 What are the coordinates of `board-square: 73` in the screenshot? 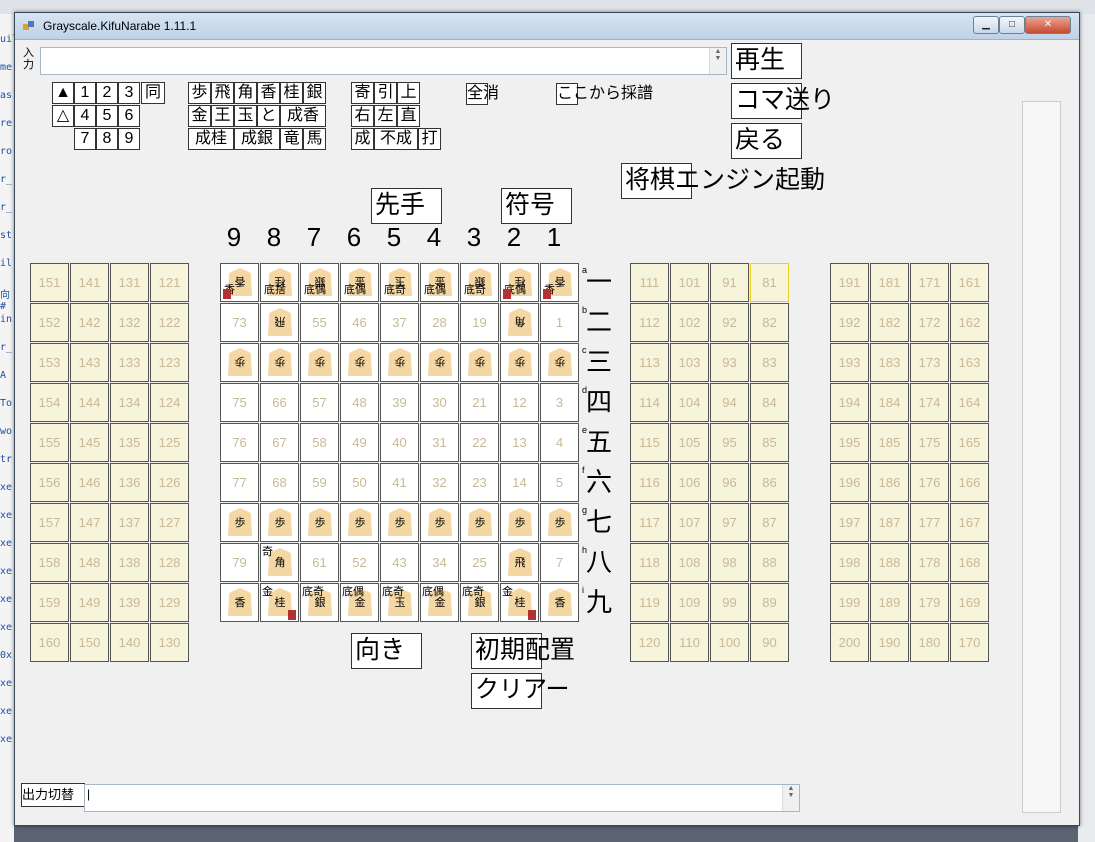 It's located at (239, 322).